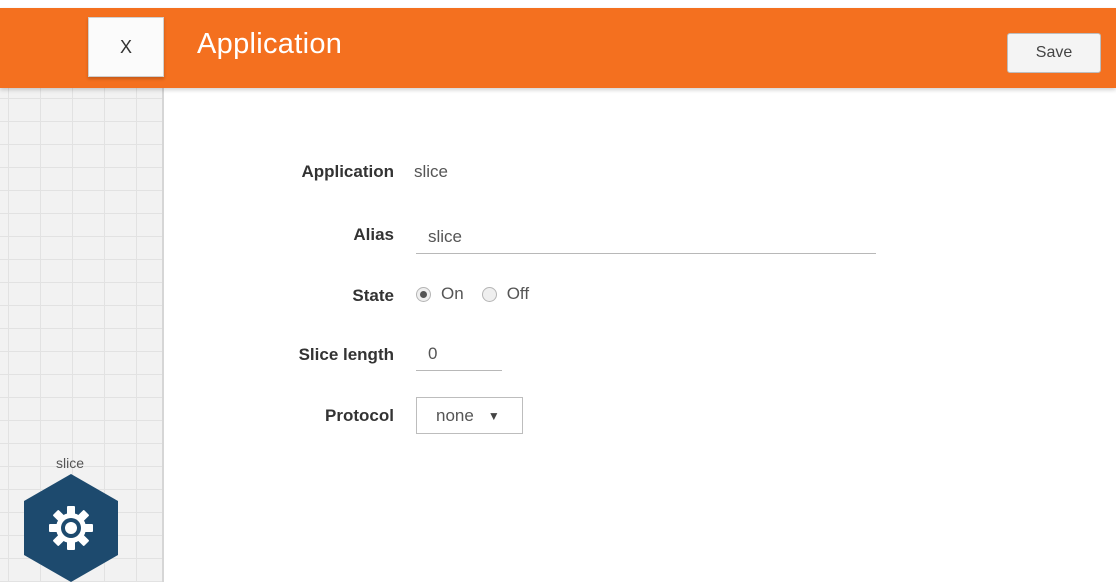 The width and height of the screenshot is (1116, 582). What do you see at coordinates (493, 415) in the screenshot?
I see `chevron-down-icon: ▼` at bounding box center [493, 415].